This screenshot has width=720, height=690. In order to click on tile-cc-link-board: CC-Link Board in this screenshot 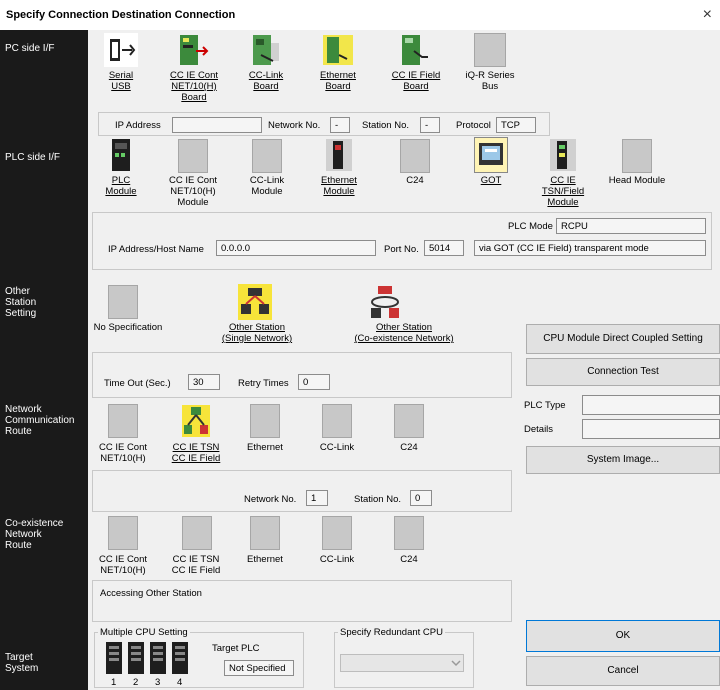, I will do `click(266, 81)`.